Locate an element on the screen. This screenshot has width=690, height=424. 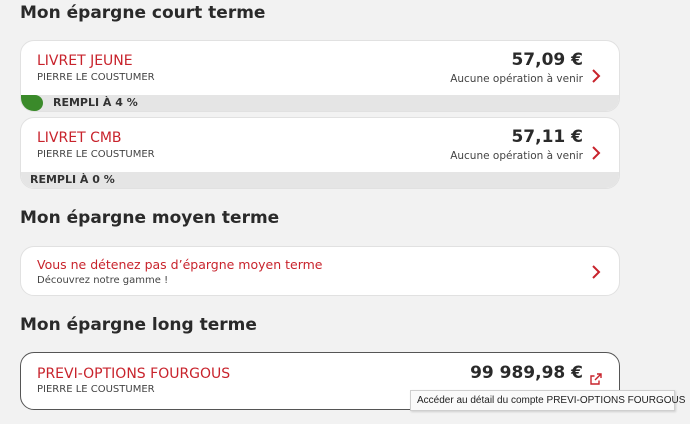
external-link-icon is located at coordinates (596, 379).